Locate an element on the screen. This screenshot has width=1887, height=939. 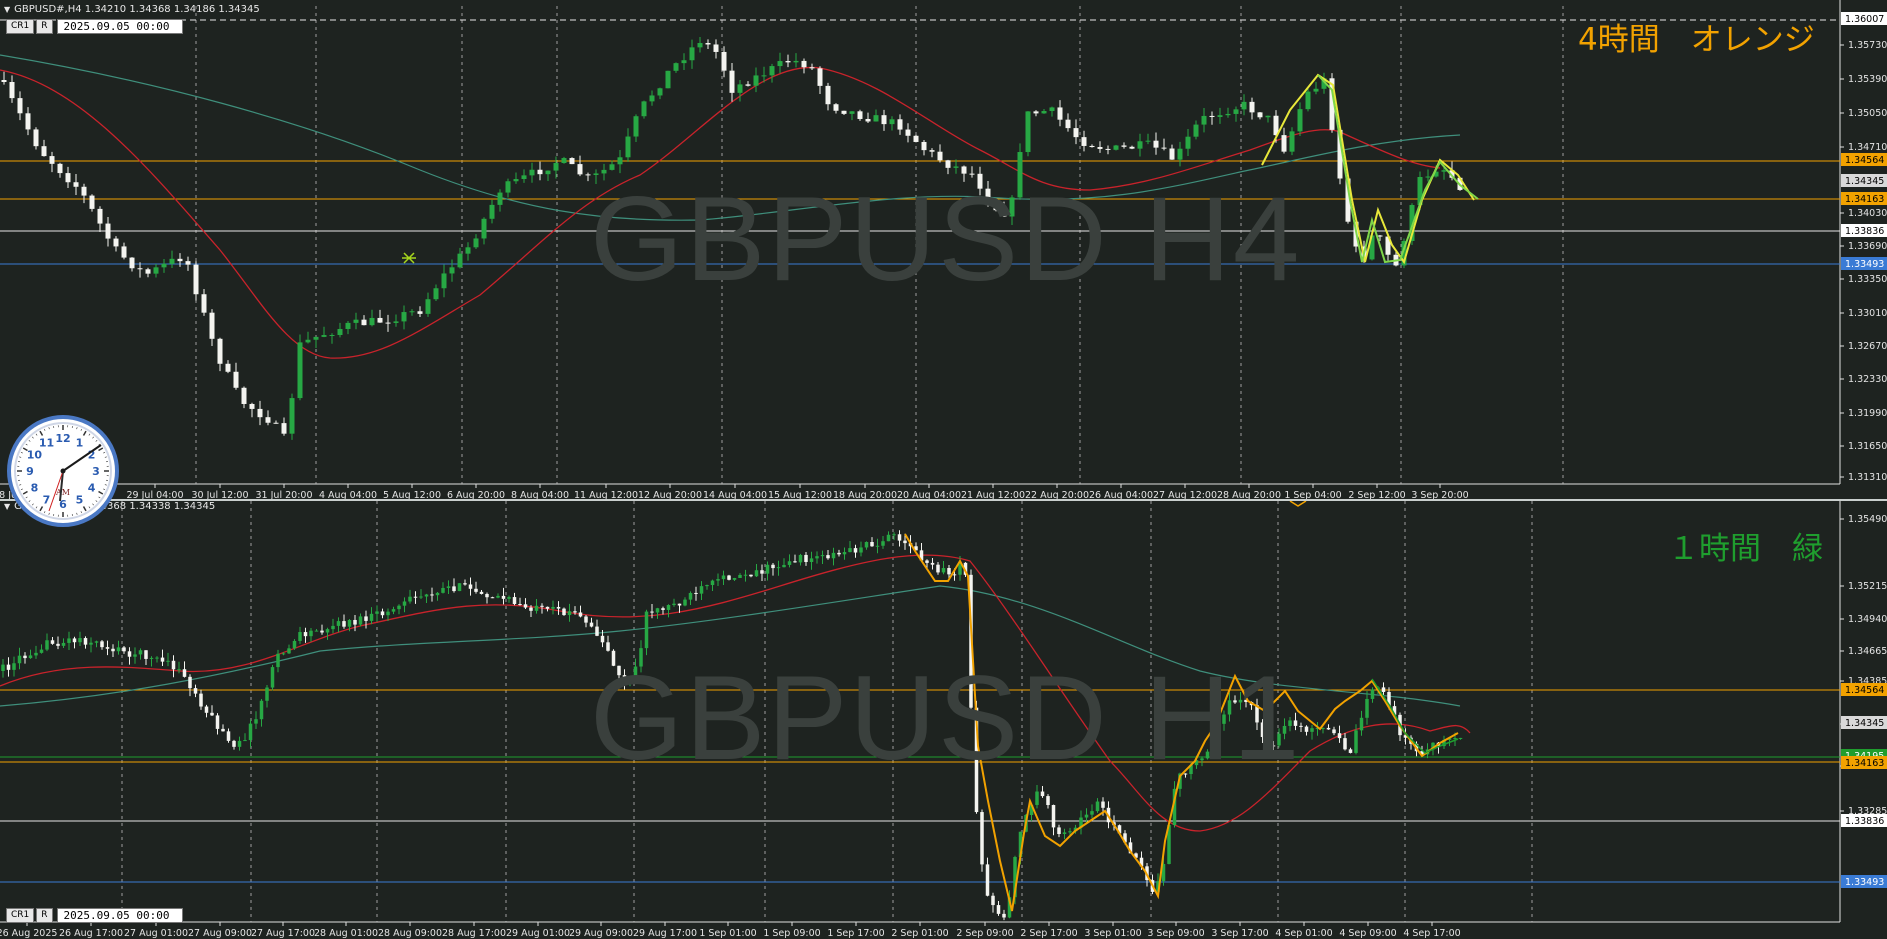
price-tag-current: 1.34345 is located at coordinates (1864, 723).